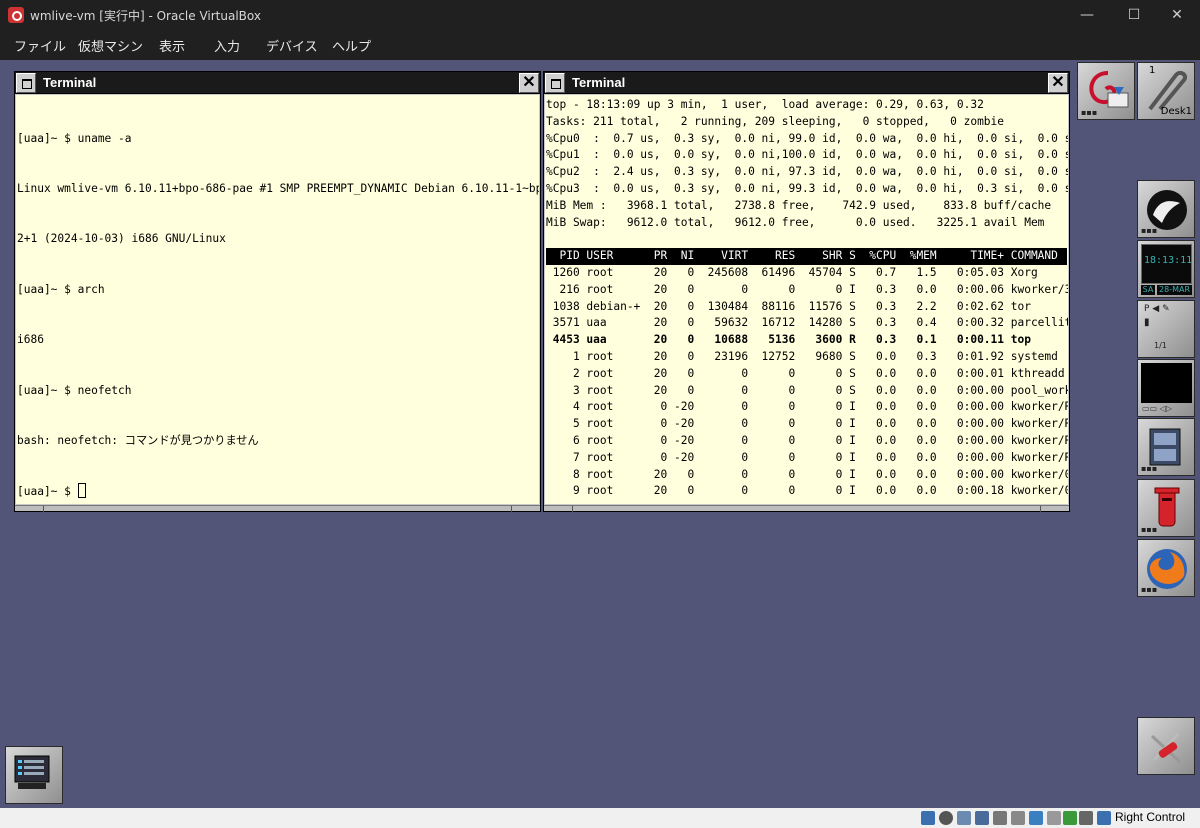  Describe the element at coordinates (1176, 111) in the screenshot. I see `workspace-name: Desk1` at that location.